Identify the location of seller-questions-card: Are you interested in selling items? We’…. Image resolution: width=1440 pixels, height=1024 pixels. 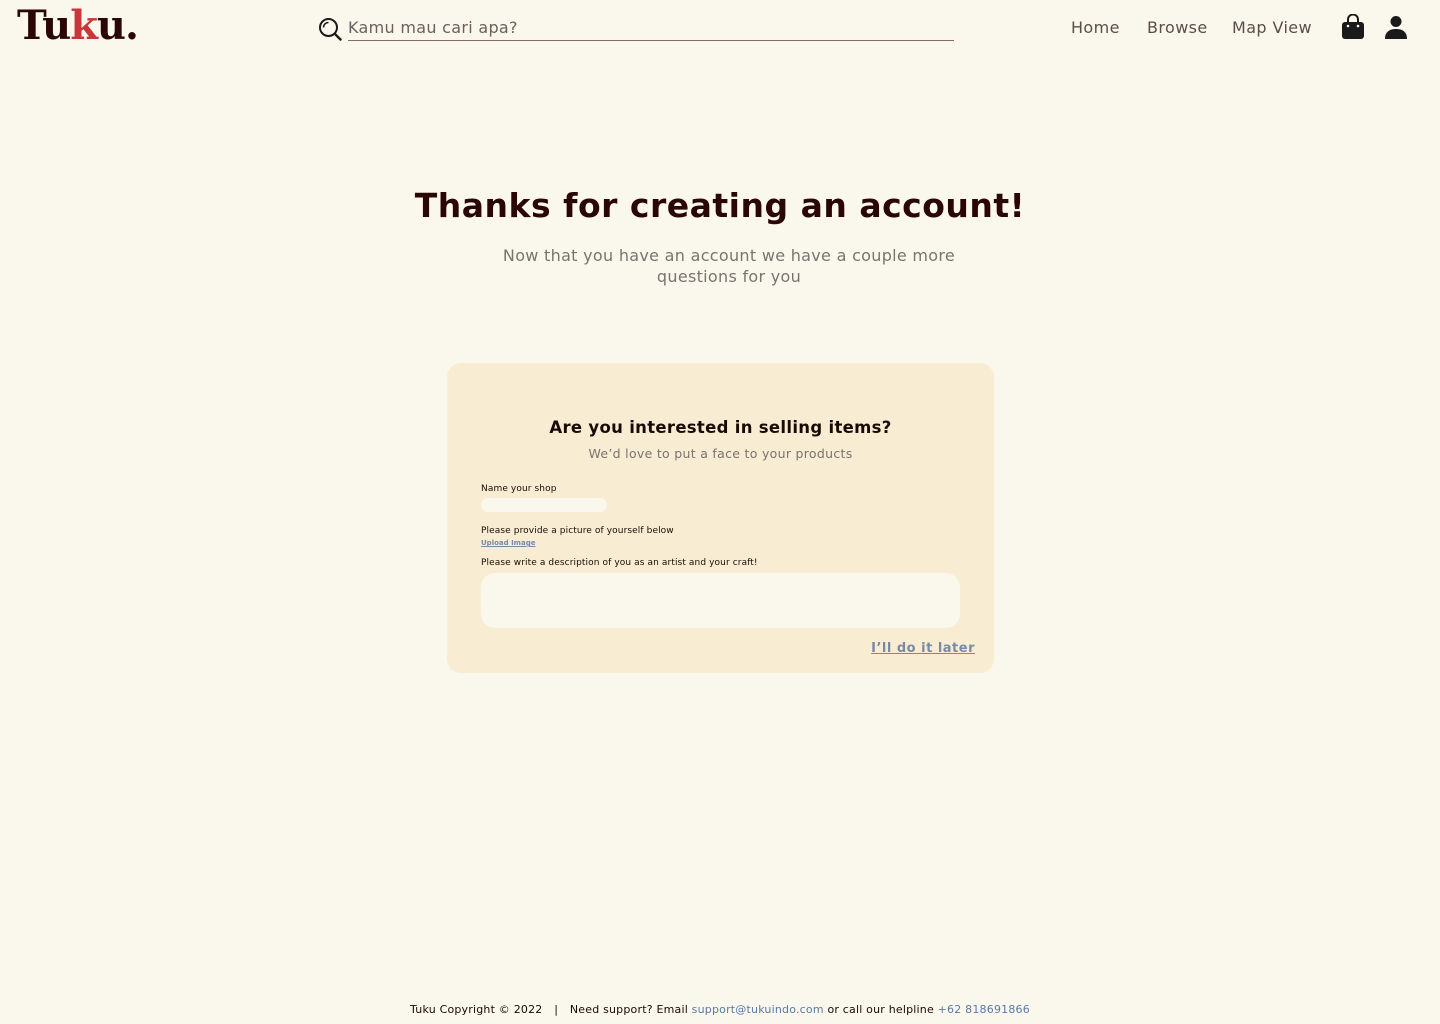
(720, 518).